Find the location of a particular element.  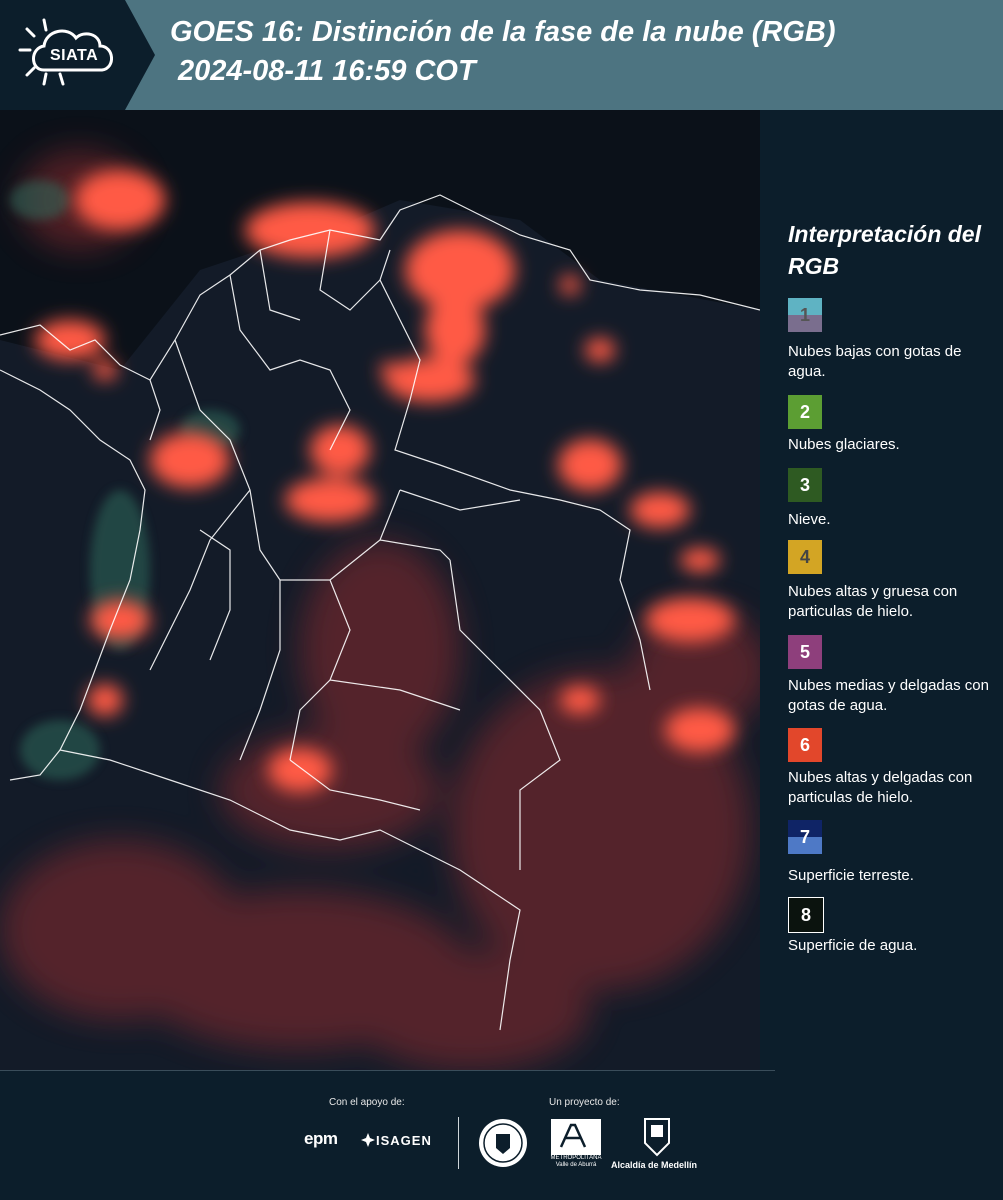

legend-swatch-4: 4 is located at coordinates (805, 557).